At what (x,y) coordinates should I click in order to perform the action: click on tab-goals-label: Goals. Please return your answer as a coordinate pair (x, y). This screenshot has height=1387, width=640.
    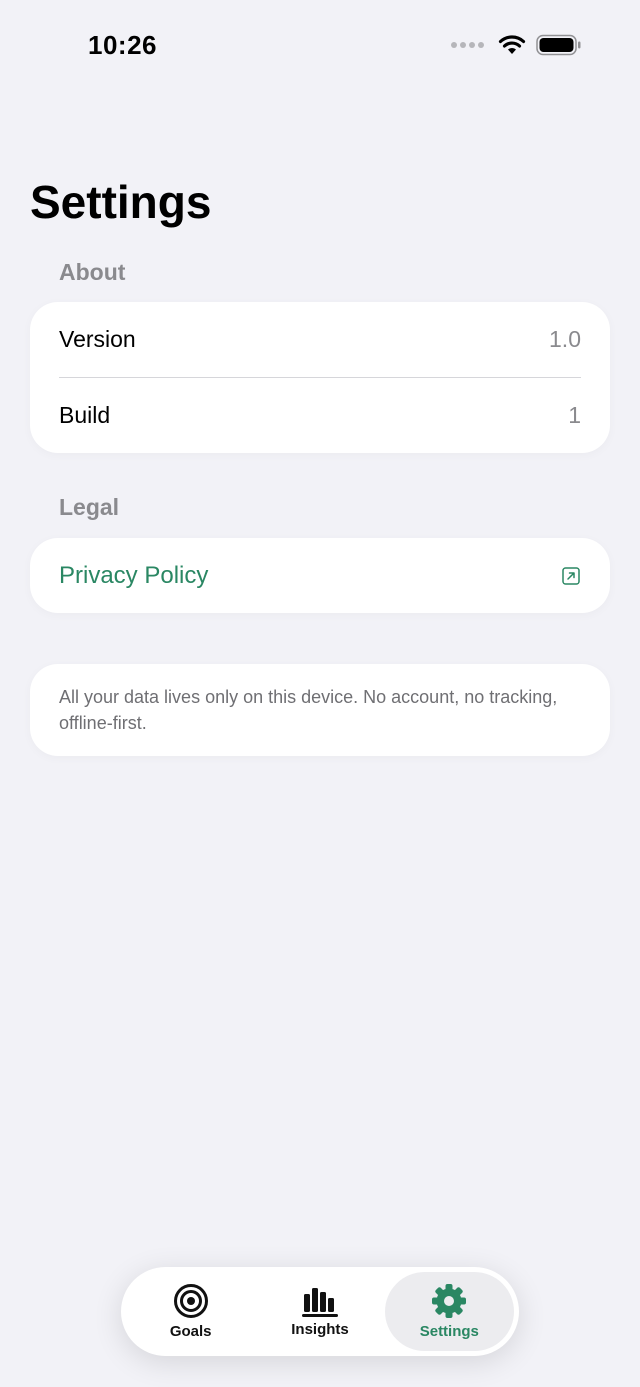
    Looking at the image, I should click on (190, 1331).